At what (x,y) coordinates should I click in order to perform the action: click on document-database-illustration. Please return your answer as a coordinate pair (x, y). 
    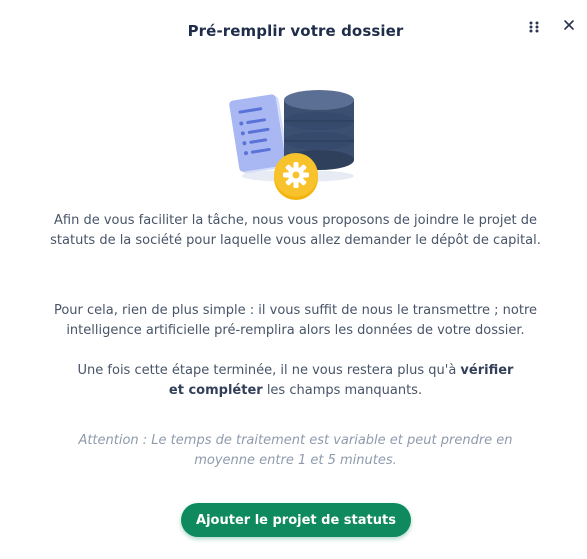
    Looking at the image, I should click on (294, 148).